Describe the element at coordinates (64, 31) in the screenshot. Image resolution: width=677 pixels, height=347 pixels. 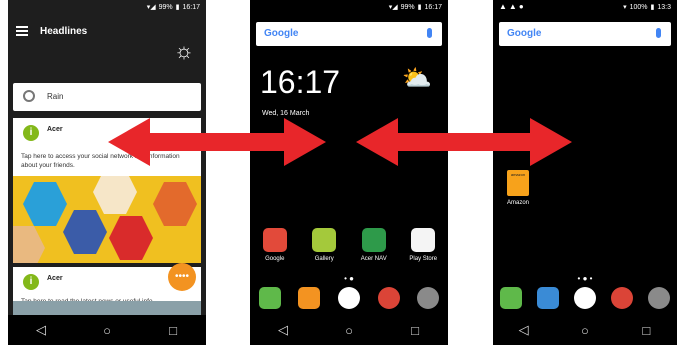
I see `page-title: Headlines` at that location.